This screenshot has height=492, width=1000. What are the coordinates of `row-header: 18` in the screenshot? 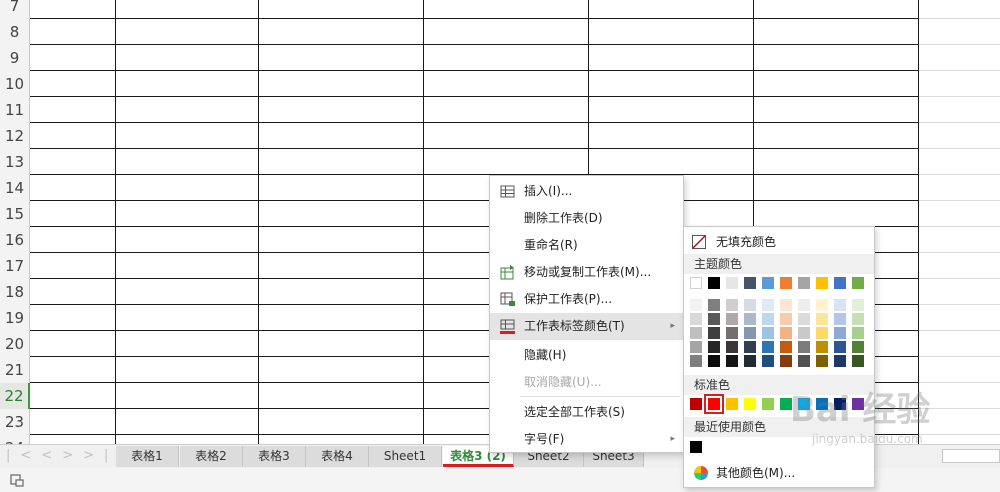 It's located at (15, 292).